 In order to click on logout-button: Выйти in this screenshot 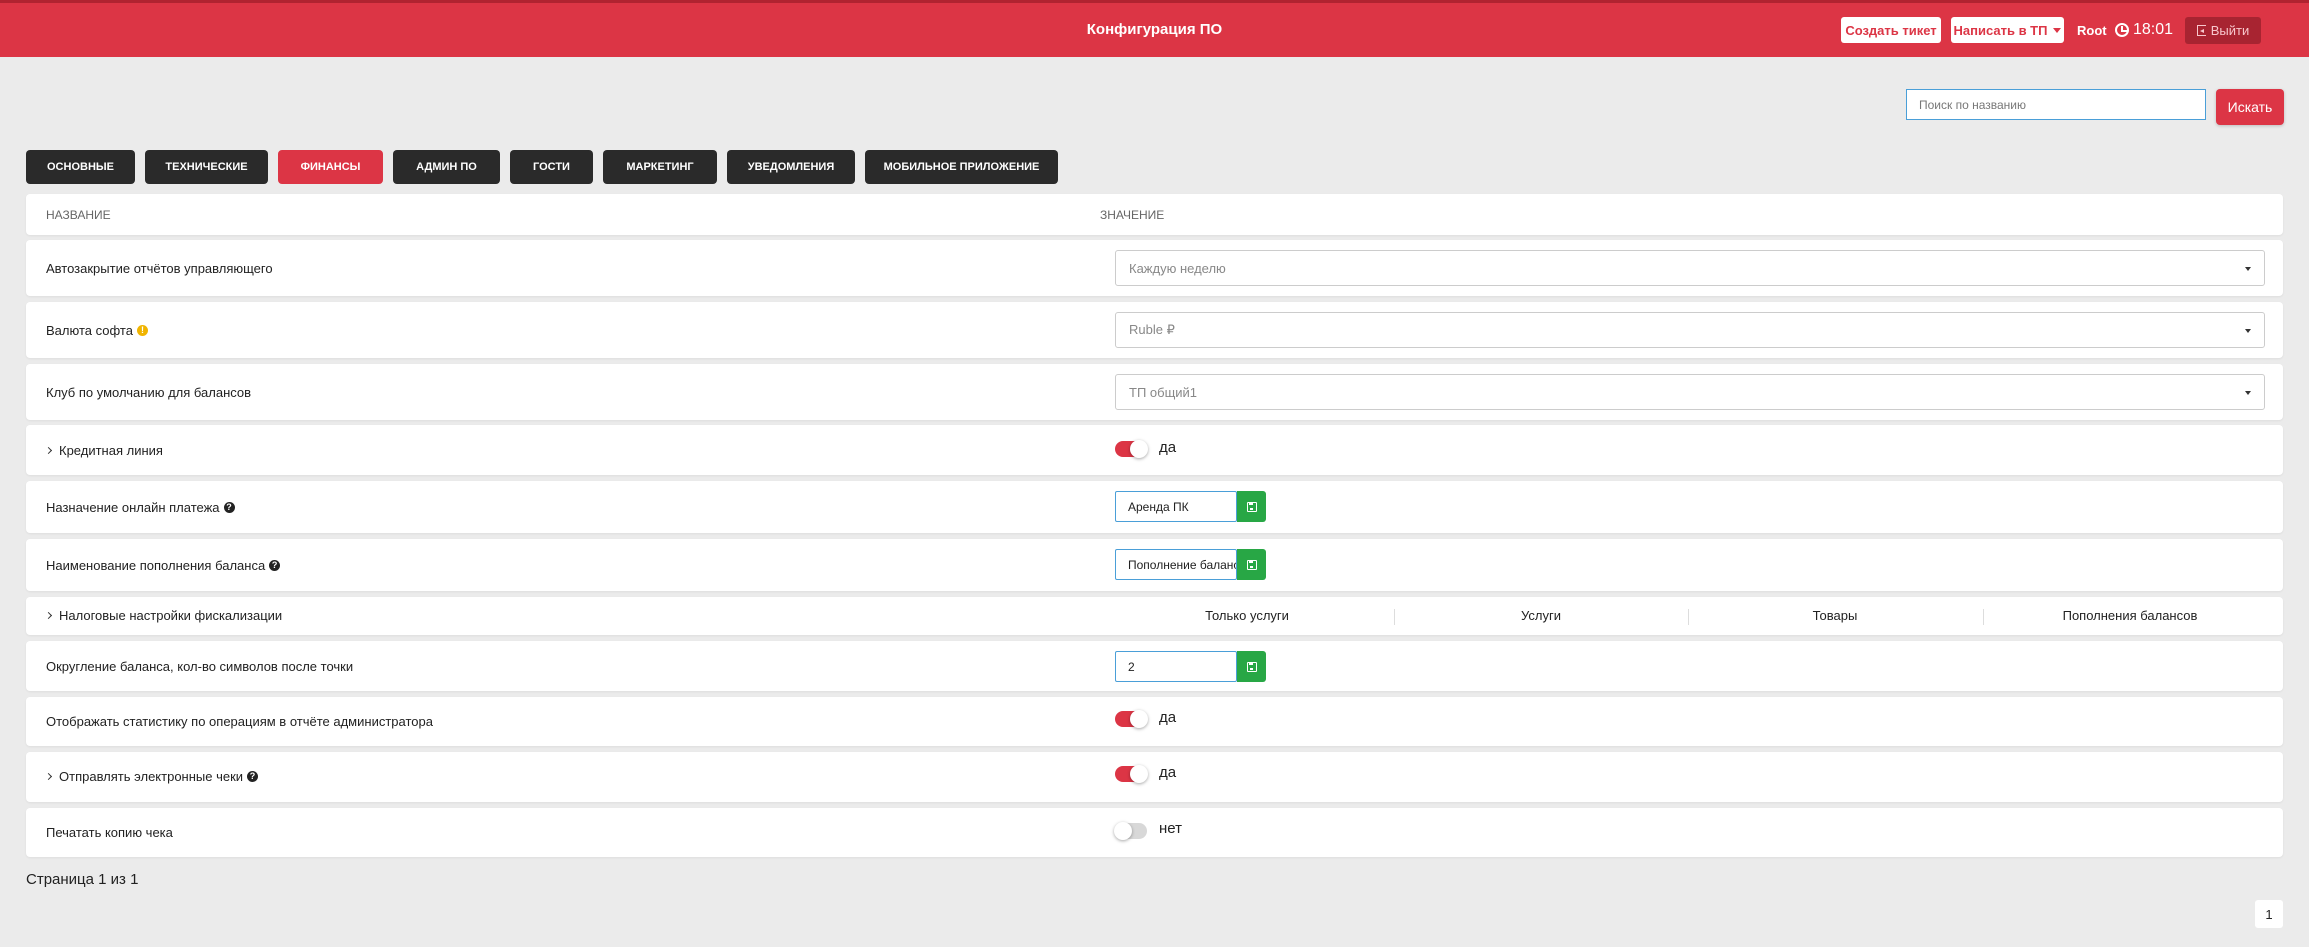, I will do `click(2223, 30)`.